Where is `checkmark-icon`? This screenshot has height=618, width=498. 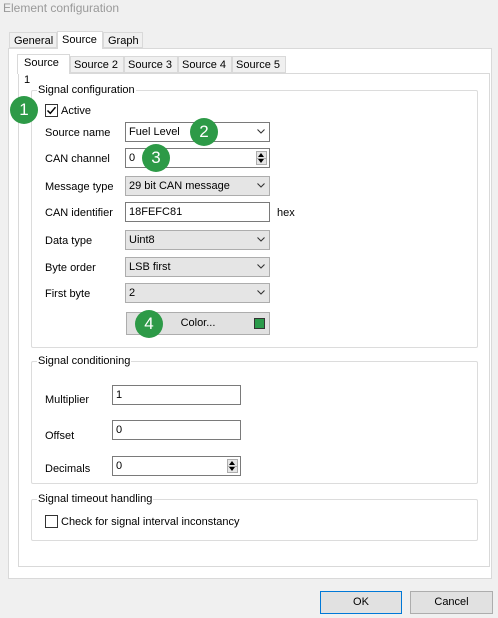
checkmark-icon is located at coordinates (51, 110).